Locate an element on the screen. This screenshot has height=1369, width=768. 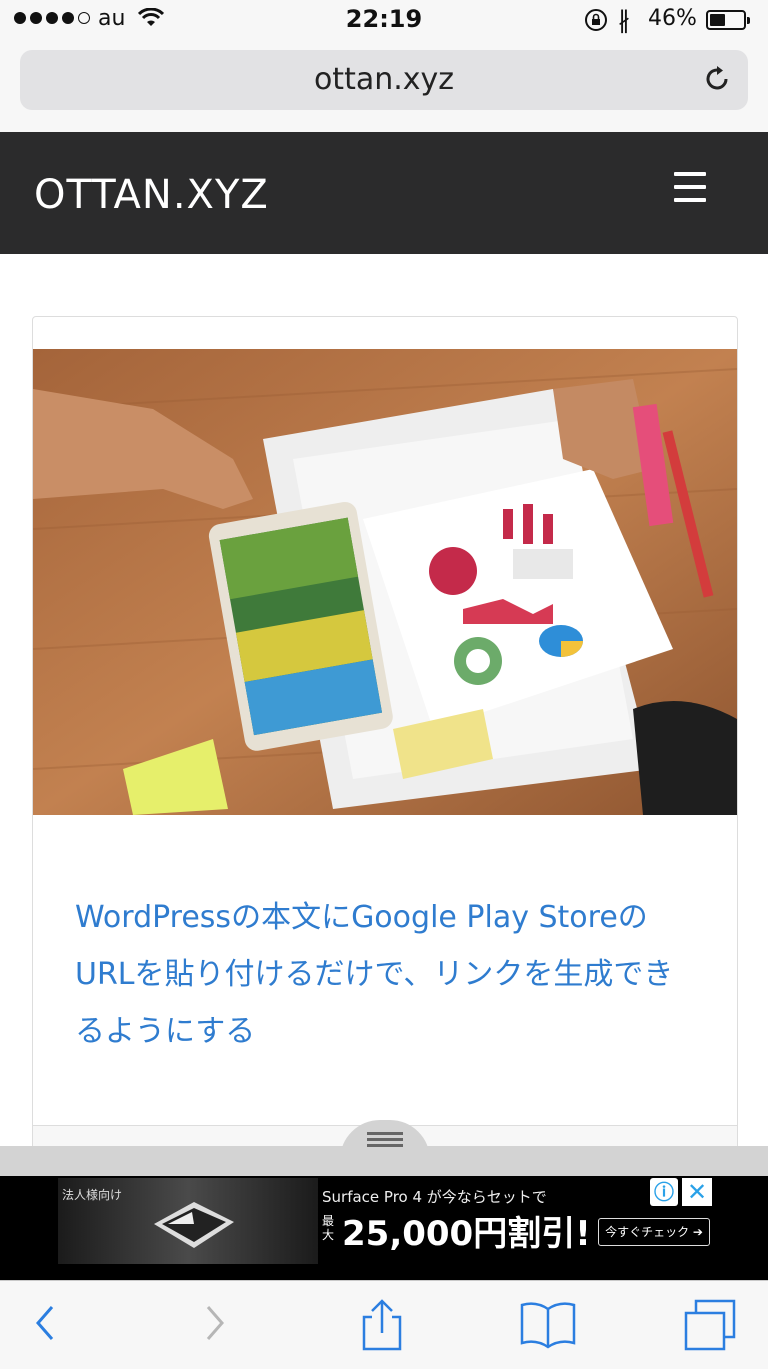
reload-icon is located at coordinates (717, 79).